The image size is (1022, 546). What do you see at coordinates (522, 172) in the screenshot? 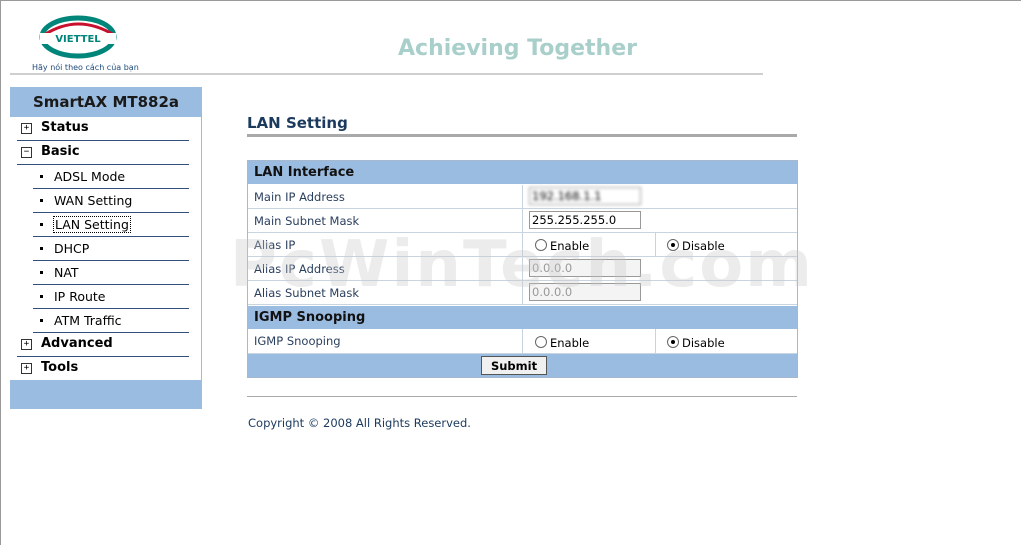
I see `section-header-lan-interface: LAN Interface` at bounding box center [522, 172].